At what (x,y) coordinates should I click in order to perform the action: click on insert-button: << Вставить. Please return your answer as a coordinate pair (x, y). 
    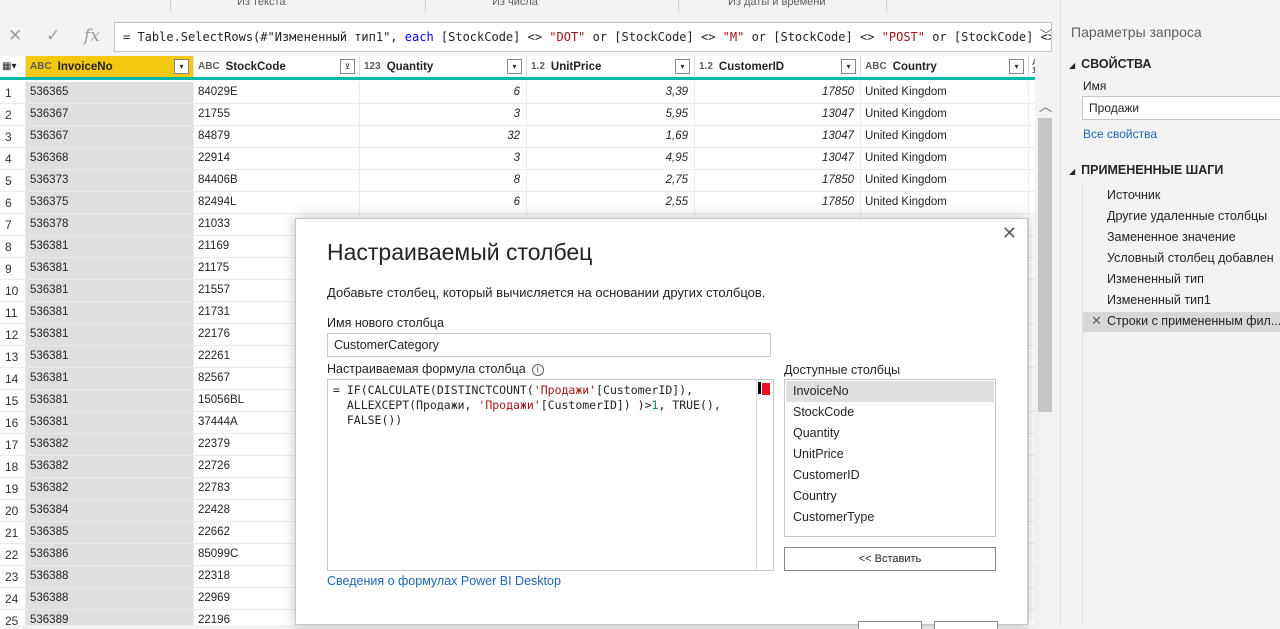
    Looking at the image, I should click on (890, 559).